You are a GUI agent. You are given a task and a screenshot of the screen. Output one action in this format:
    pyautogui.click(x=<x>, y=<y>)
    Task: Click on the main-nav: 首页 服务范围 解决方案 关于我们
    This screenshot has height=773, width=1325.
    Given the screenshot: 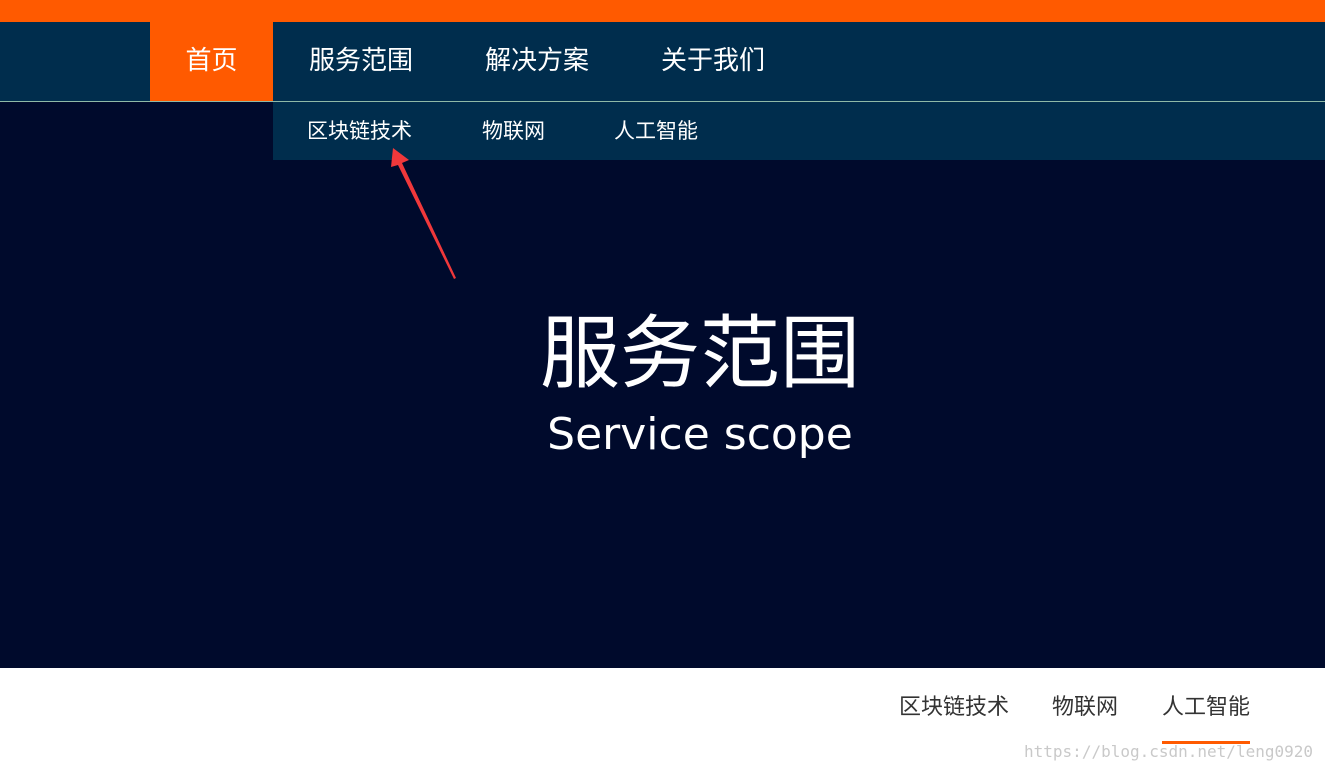 What is the action you would take?
    pyautogui.click(x=662, y=62)
    